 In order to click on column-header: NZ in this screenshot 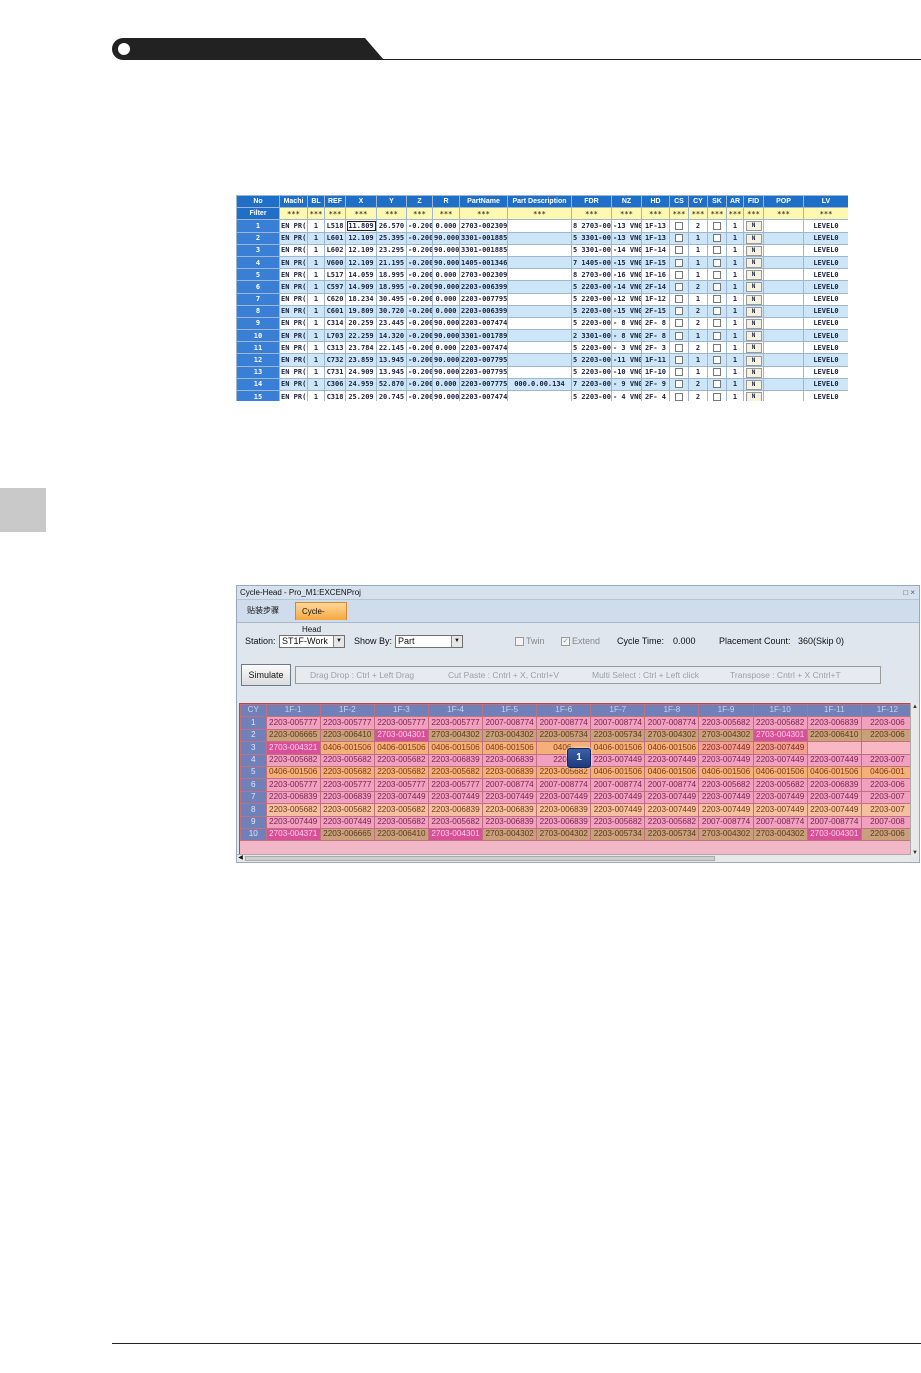, I will do `click(626, 202)`.